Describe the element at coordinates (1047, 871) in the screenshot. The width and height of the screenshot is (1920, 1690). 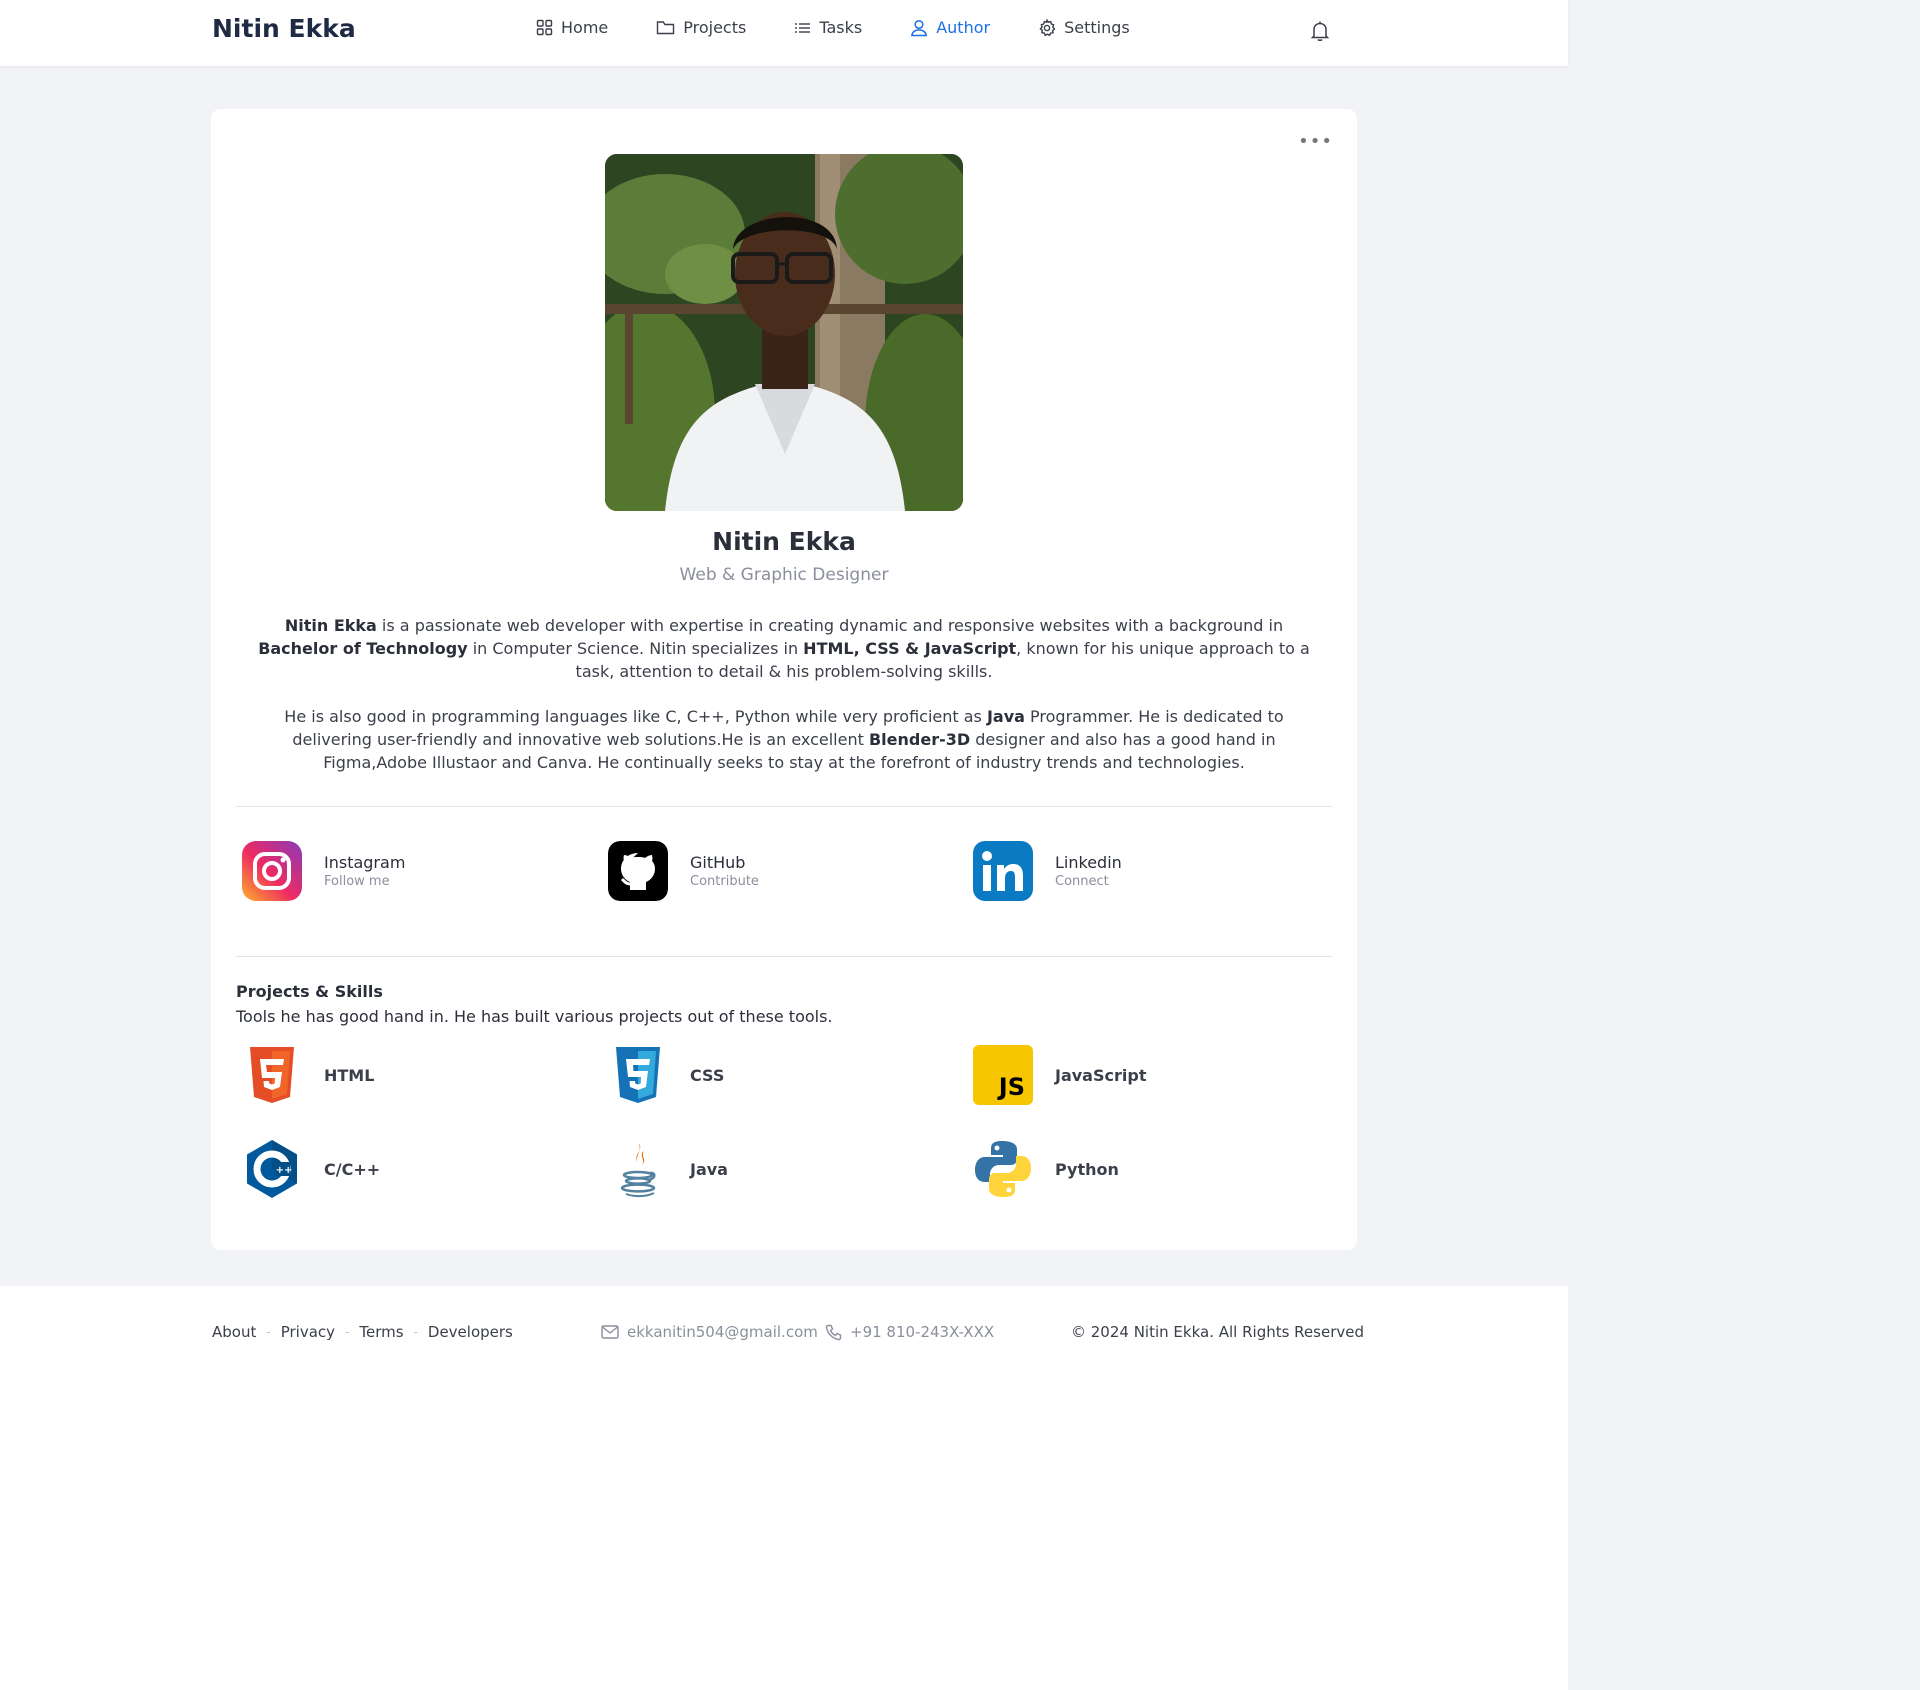
I see `social-linkedin: Linkedin Connect` at that location.